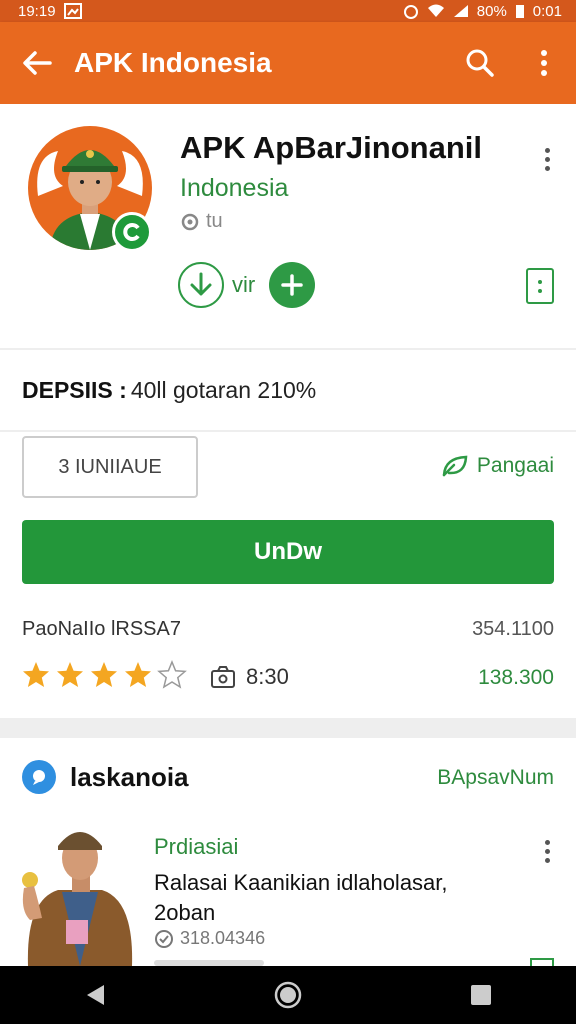 Image resolution: width=576 pixels, height=1024 pixels. I want to click on verified-badge-icon, so click(132, 232).